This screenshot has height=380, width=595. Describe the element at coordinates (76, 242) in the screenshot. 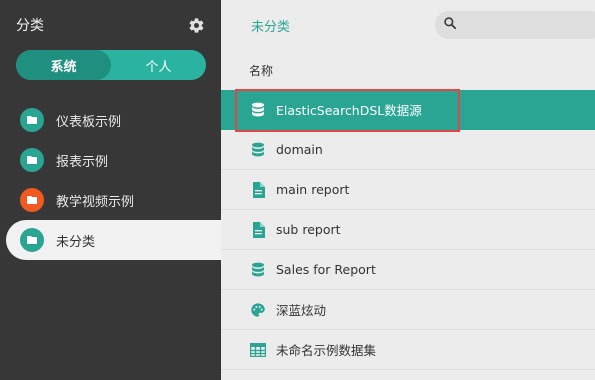

I see `category-label: 未分类` at that location.